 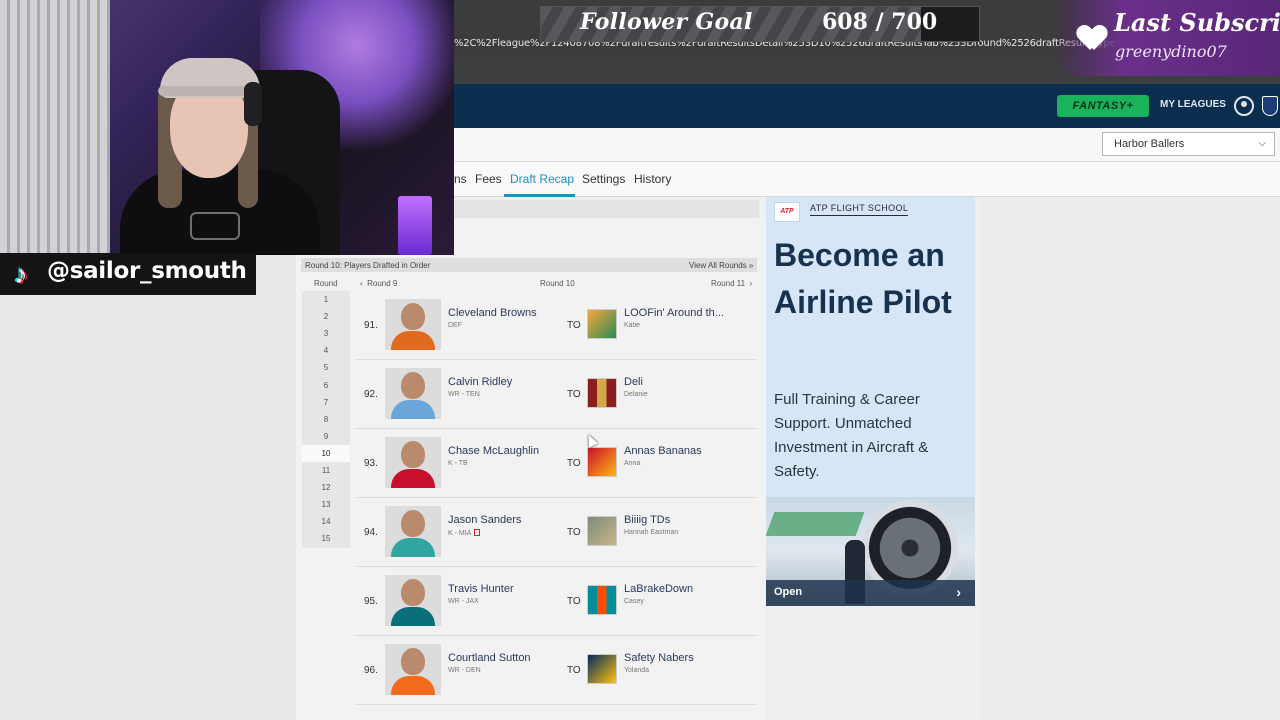 I want to click on pick-number: 91., so click(x=371, y=325).